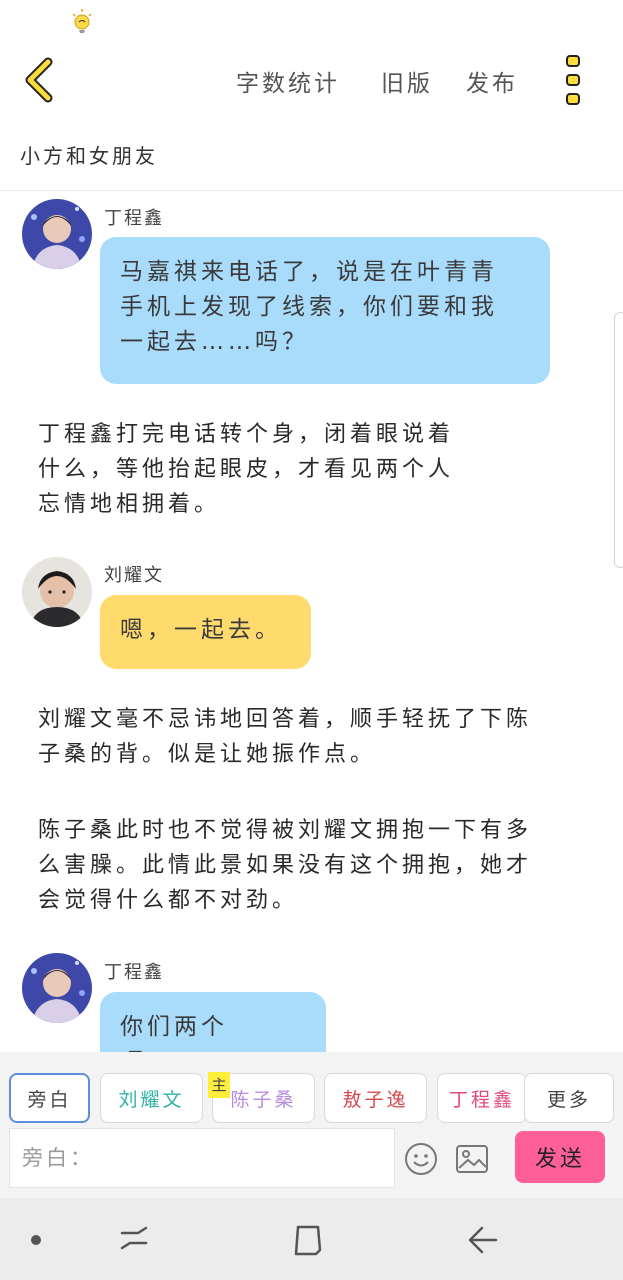  Describe the element at coordinates (288, 81) in the screenshot. I see `word-count-button: 字数统计` at that location.